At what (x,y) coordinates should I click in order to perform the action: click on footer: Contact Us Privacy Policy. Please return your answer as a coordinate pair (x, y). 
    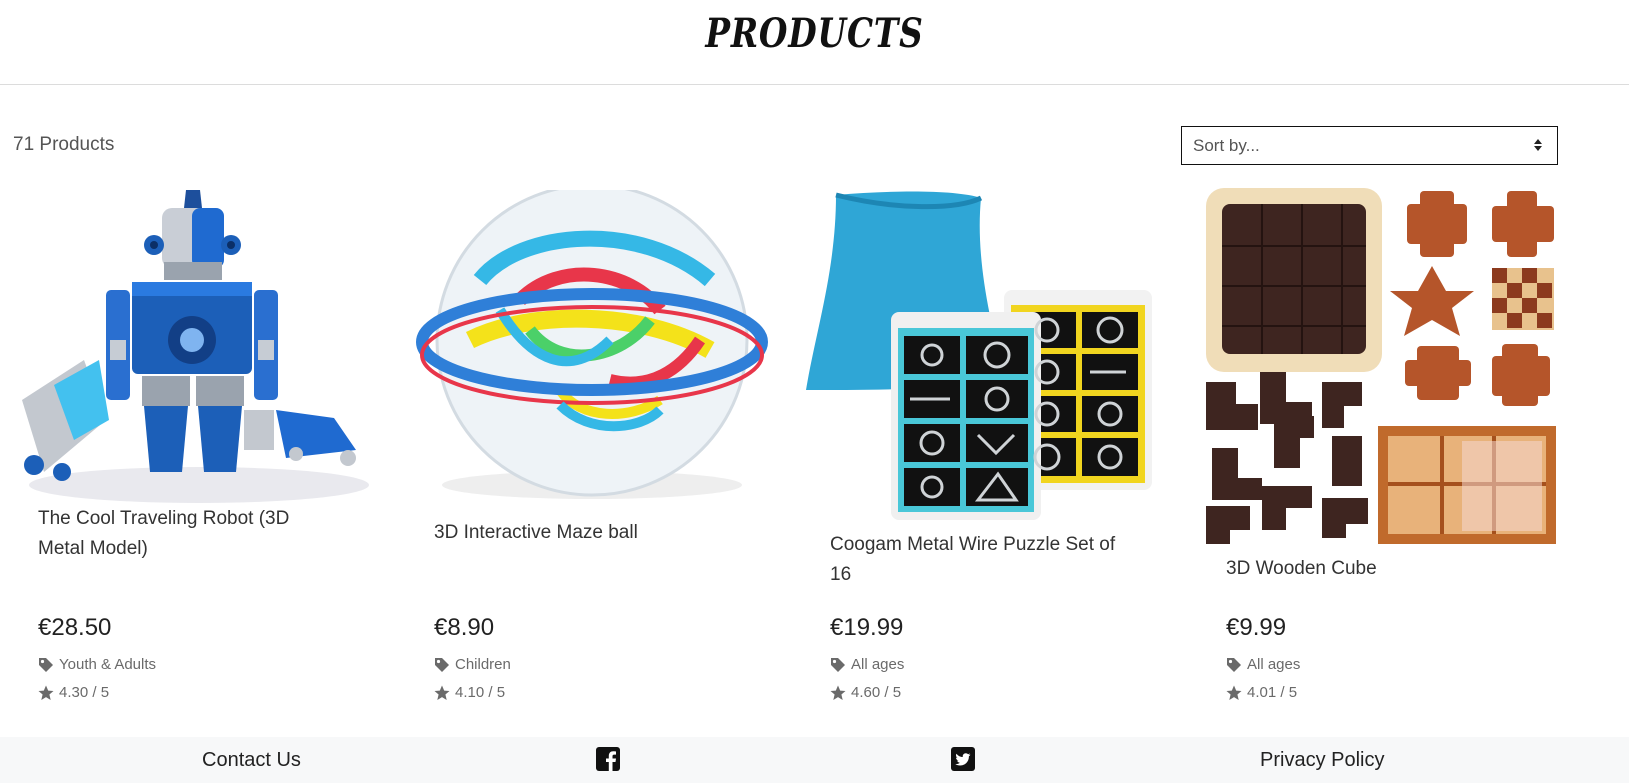
    Looking at the image, I should click on (814, 760).